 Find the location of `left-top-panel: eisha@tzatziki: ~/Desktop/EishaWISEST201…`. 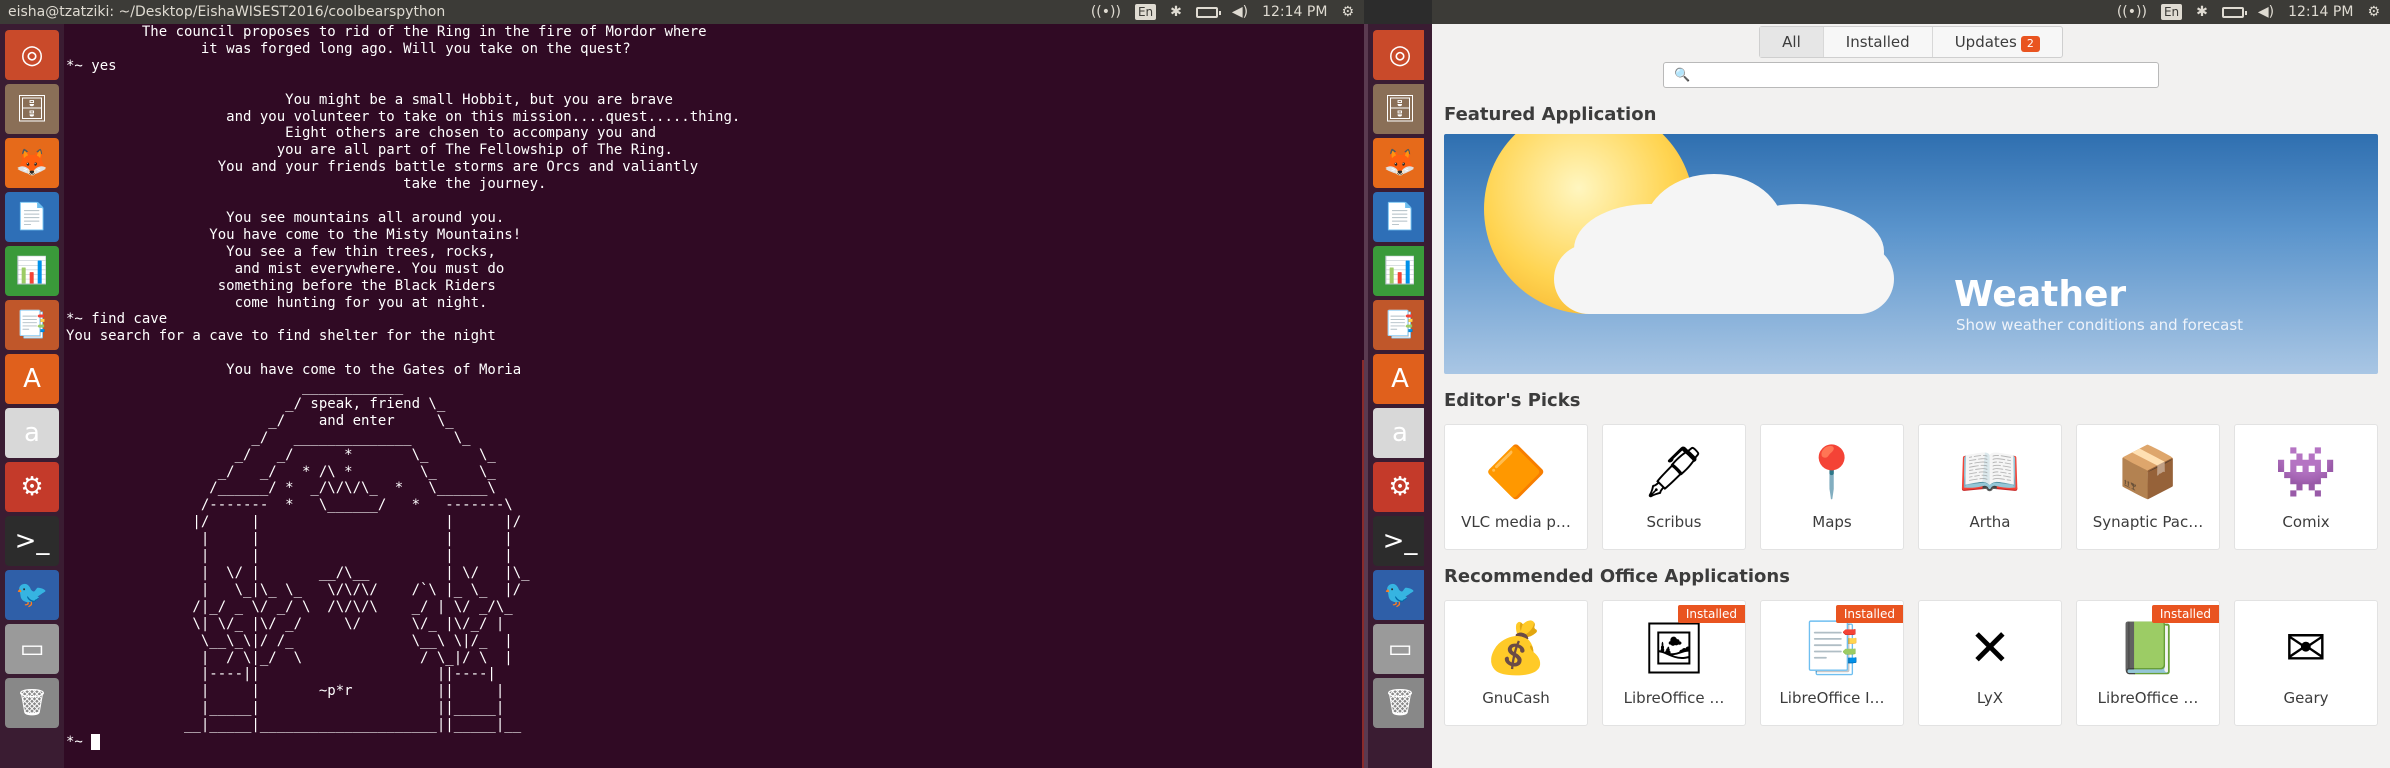

left-top-panel: eisha@tzatziki: ~/Desktop/EishaWISEST201… is located at coordinates (682, 12).